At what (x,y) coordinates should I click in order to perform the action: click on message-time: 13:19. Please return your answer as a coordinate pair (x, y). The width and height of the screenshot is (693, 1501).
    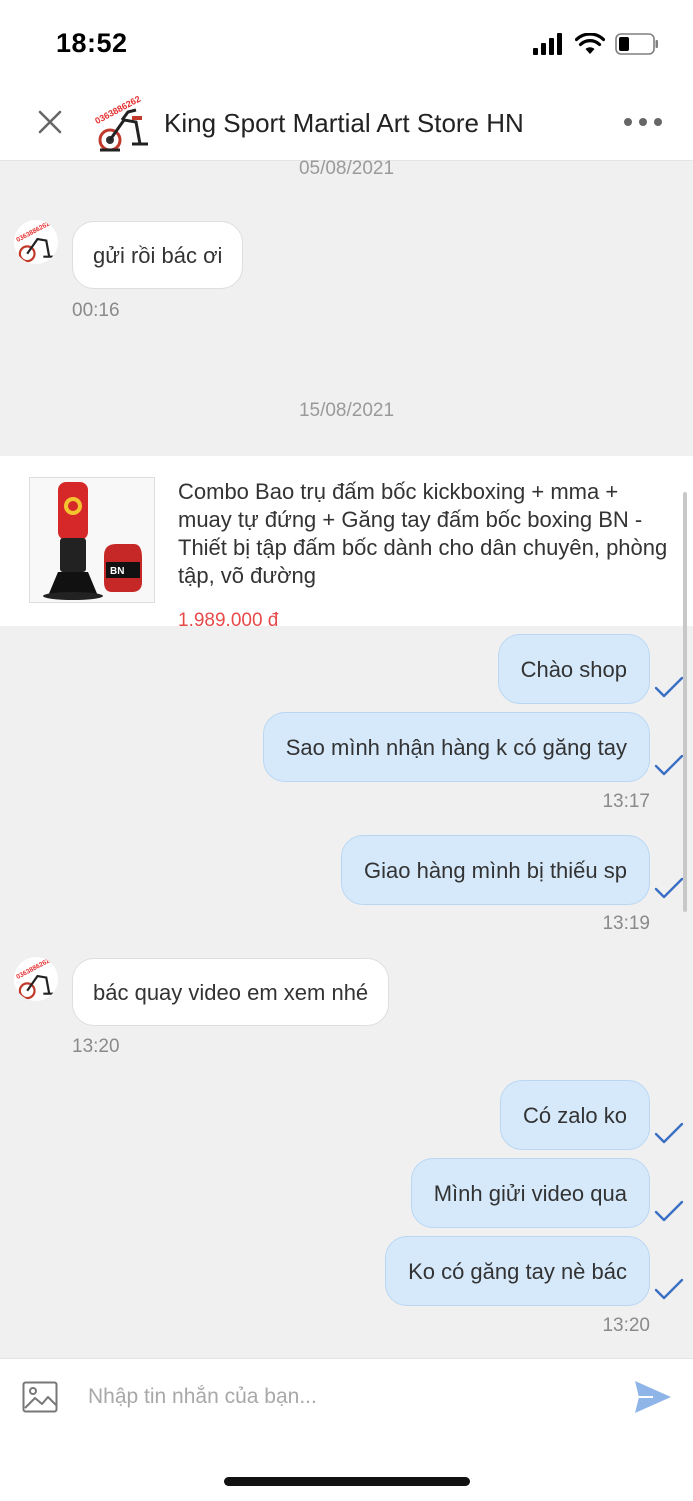
    Looking at the image, I should click on (626, 923).